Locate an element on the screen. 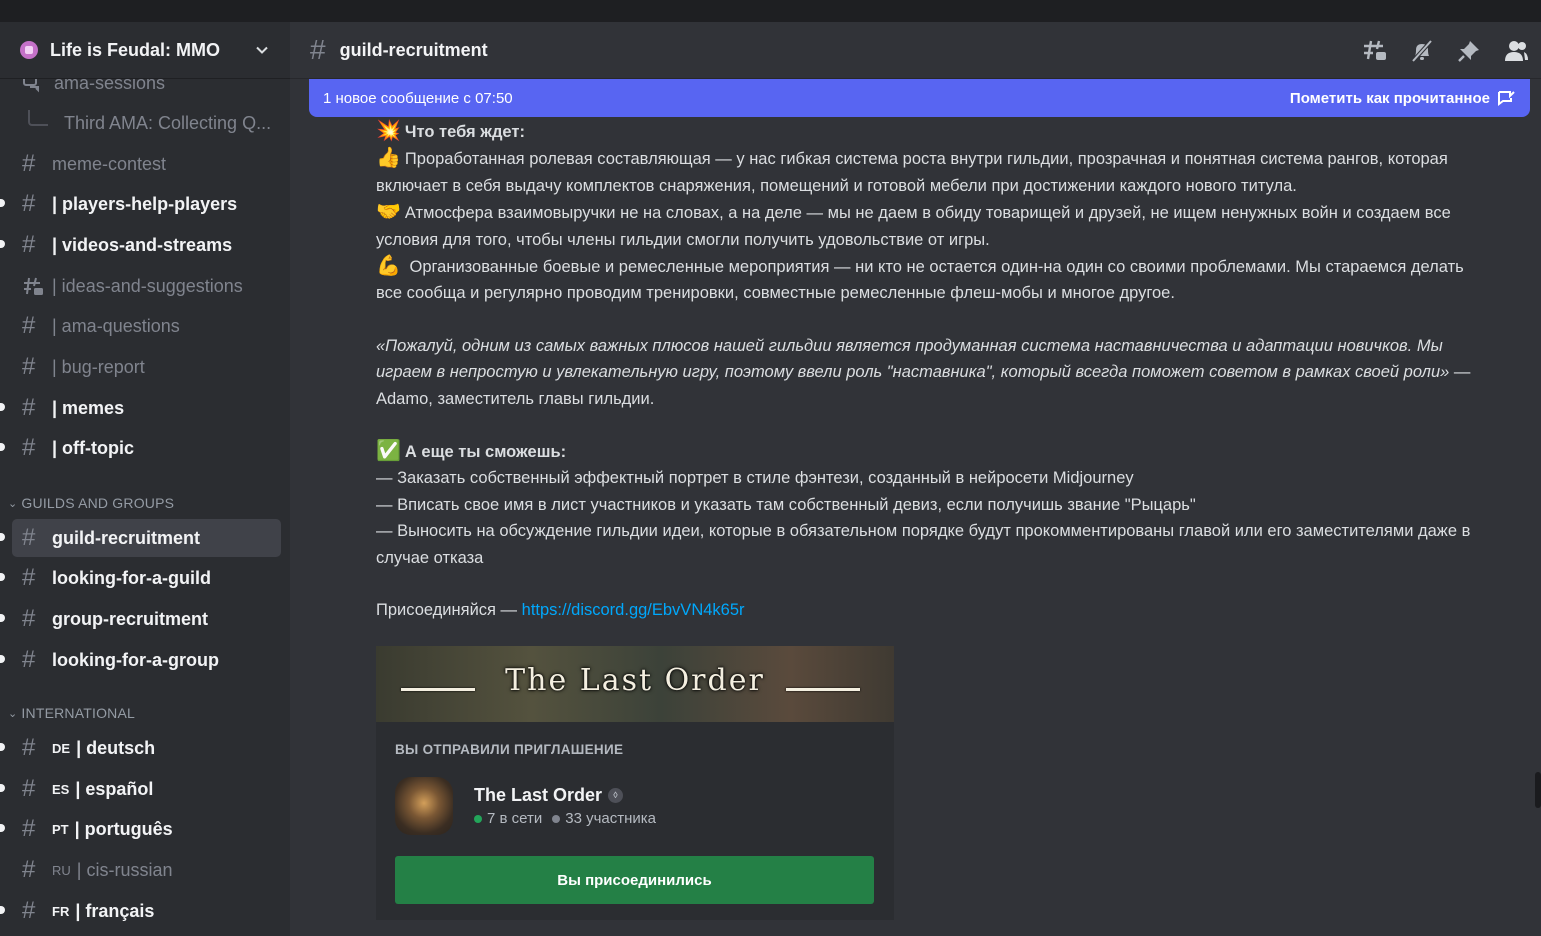  language-tag: PT is located at coordinates (60, 829).